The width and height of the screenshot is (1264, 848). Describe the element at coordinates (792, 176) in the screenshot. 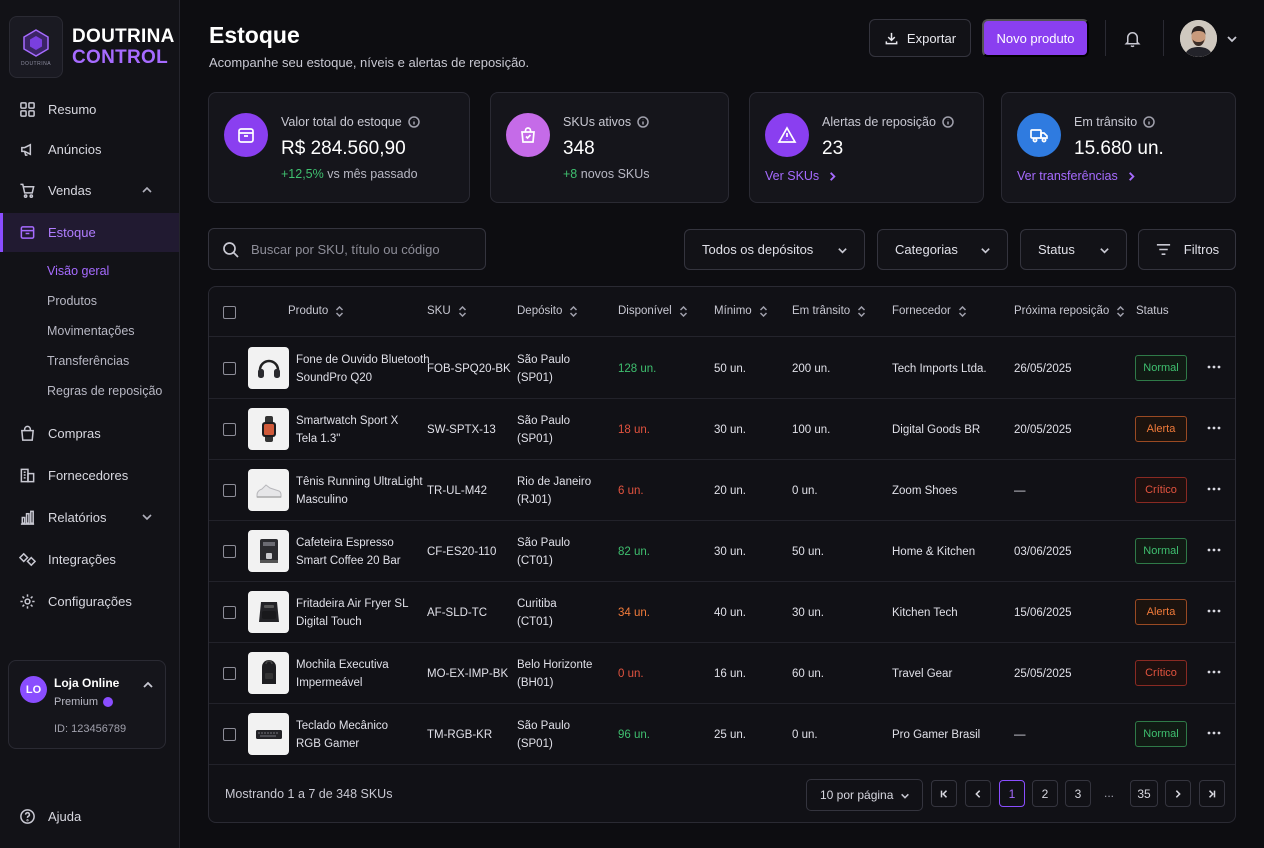

I see `link-label: Ver SKUs` at that location.